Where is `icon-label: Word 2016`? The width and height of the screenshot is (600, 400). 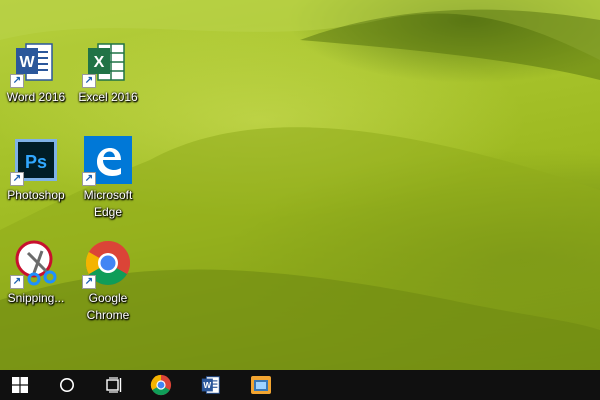
icon-label: Word 2016 is located at coordinates (36, 97).